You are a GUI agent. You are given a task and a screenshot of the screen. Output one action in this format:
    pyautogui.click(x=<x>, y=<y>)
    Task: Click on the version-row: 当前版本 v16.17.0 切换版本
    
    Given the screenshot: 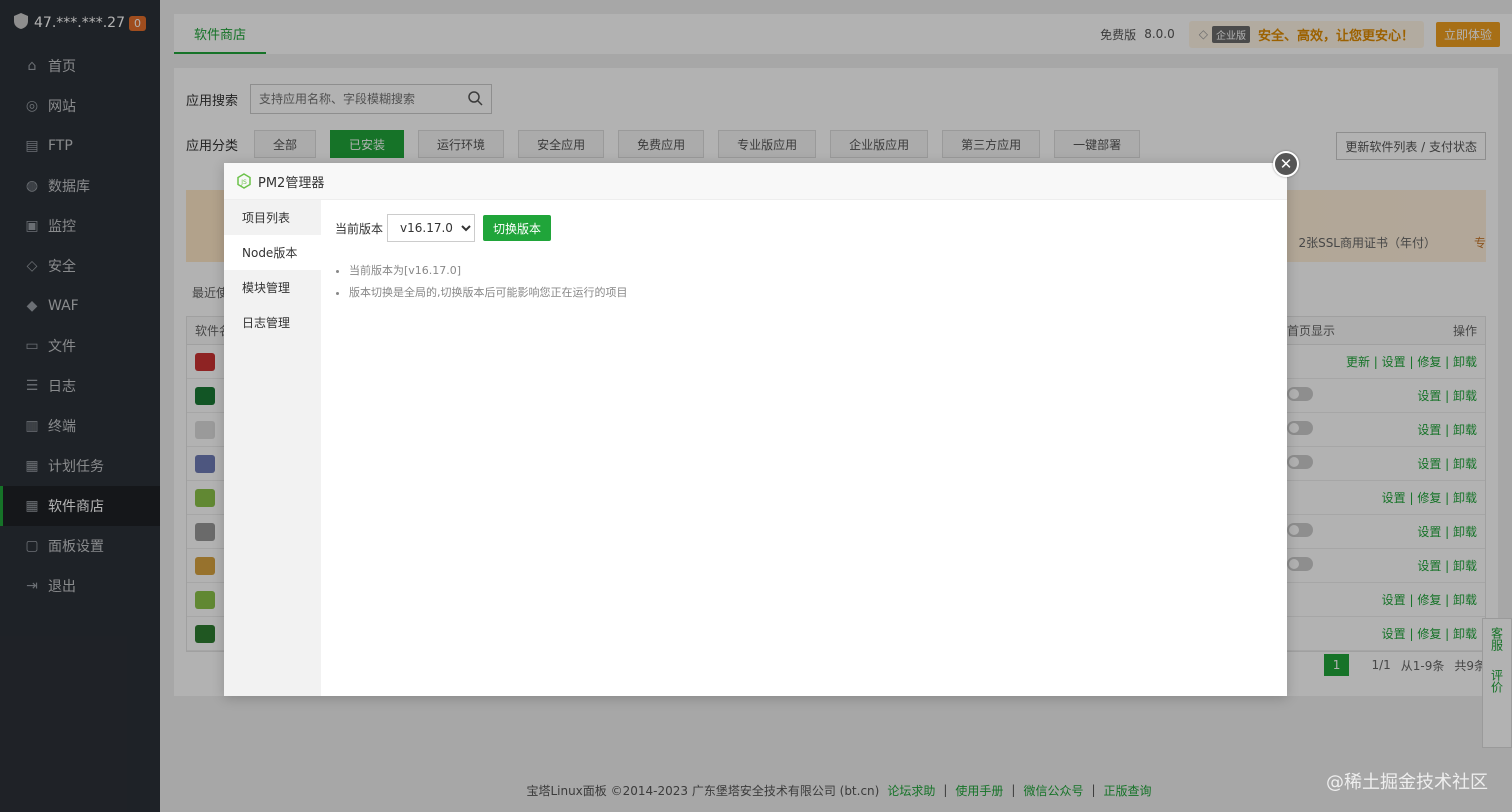 What is the action you would take?
    pyautogui.click(x=804, y=228)
    